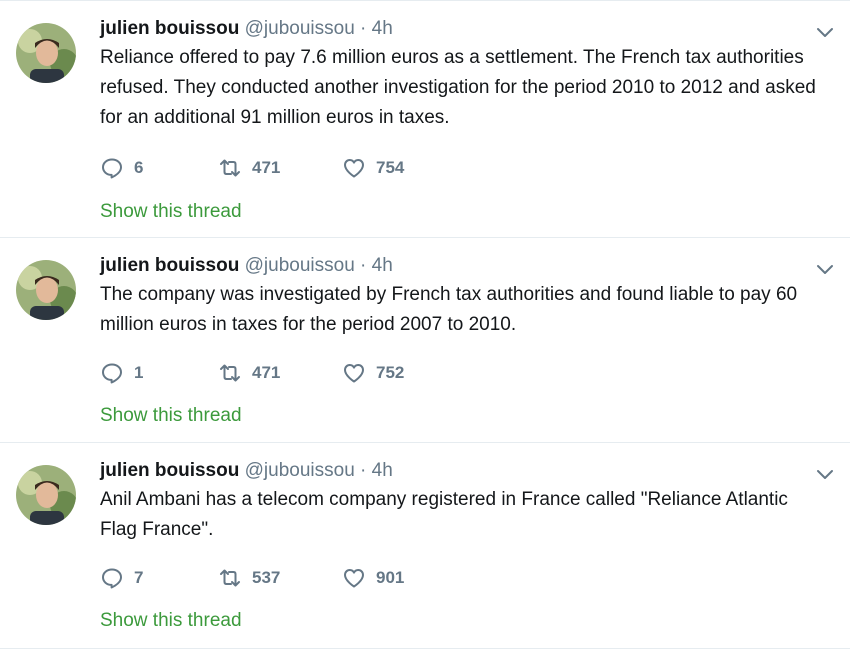 This screenshot has height=657, width=850. I want to click on retweet-button: 537, so click(280, 578).